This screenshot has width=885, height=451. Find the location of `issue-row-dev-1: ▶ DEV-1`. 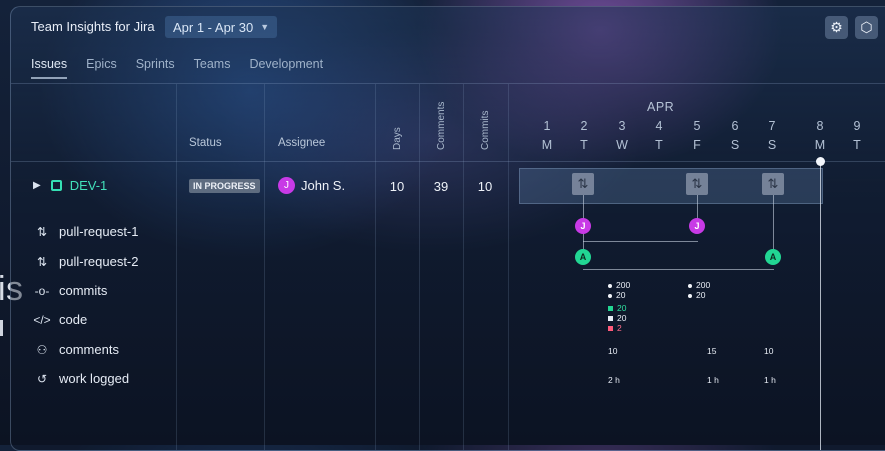

issue-row-dev-1: ▶ DEV-1 is located at coordinates (70, 185).